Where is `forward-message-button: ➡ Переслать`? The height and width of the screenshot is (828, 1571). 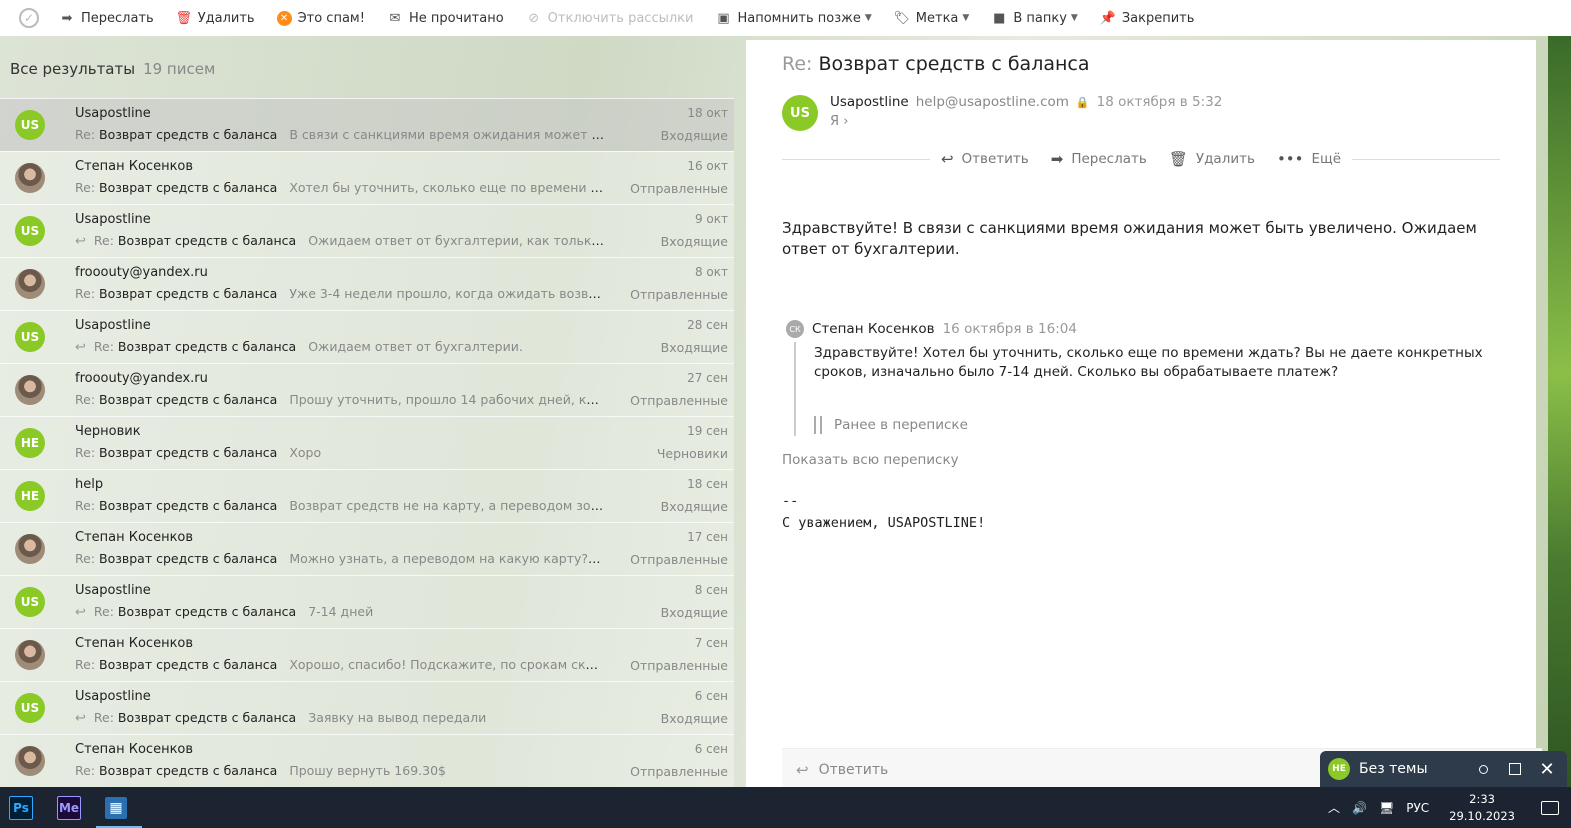
forward-message-button: ➡ Переслать is located at coordinates (1099, 159).